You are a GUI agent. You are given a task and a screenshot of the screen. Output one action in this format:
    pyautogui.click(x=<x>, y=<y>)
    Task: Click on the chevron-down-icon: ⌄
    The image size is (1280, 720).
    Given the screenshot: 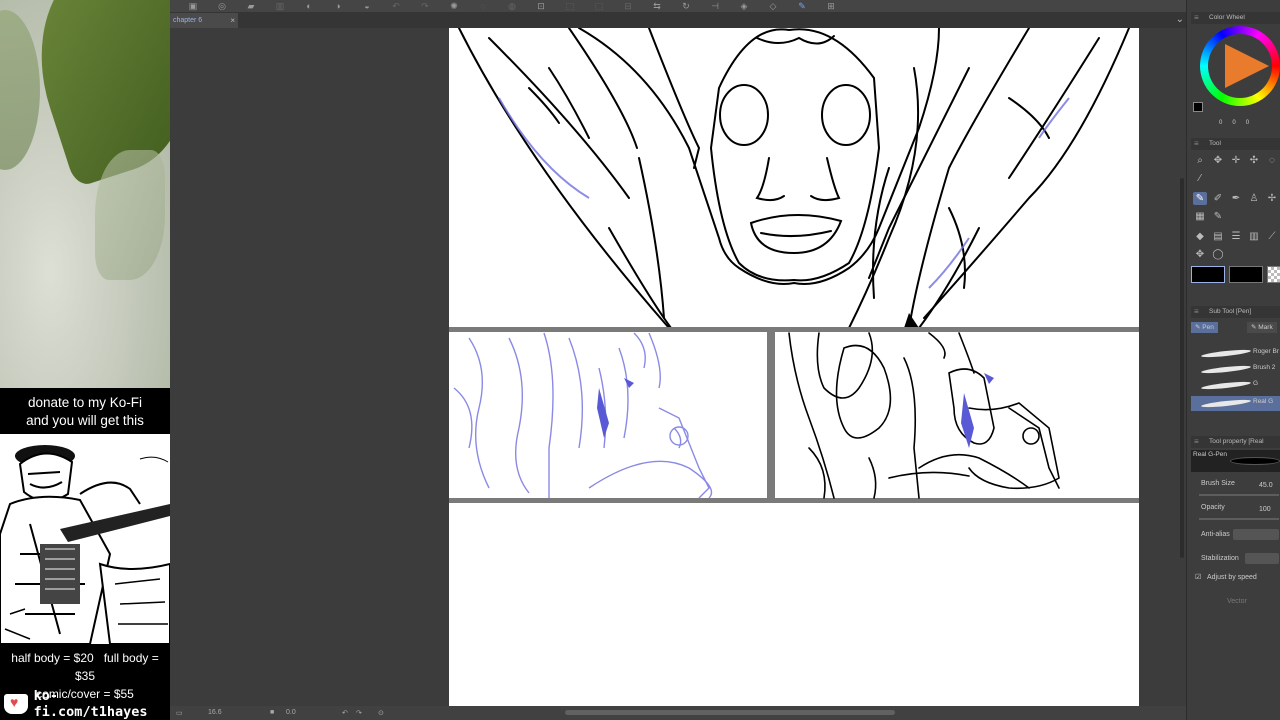 What is the action you would take?
    pyautogui.click(x=1180, y=20)
    